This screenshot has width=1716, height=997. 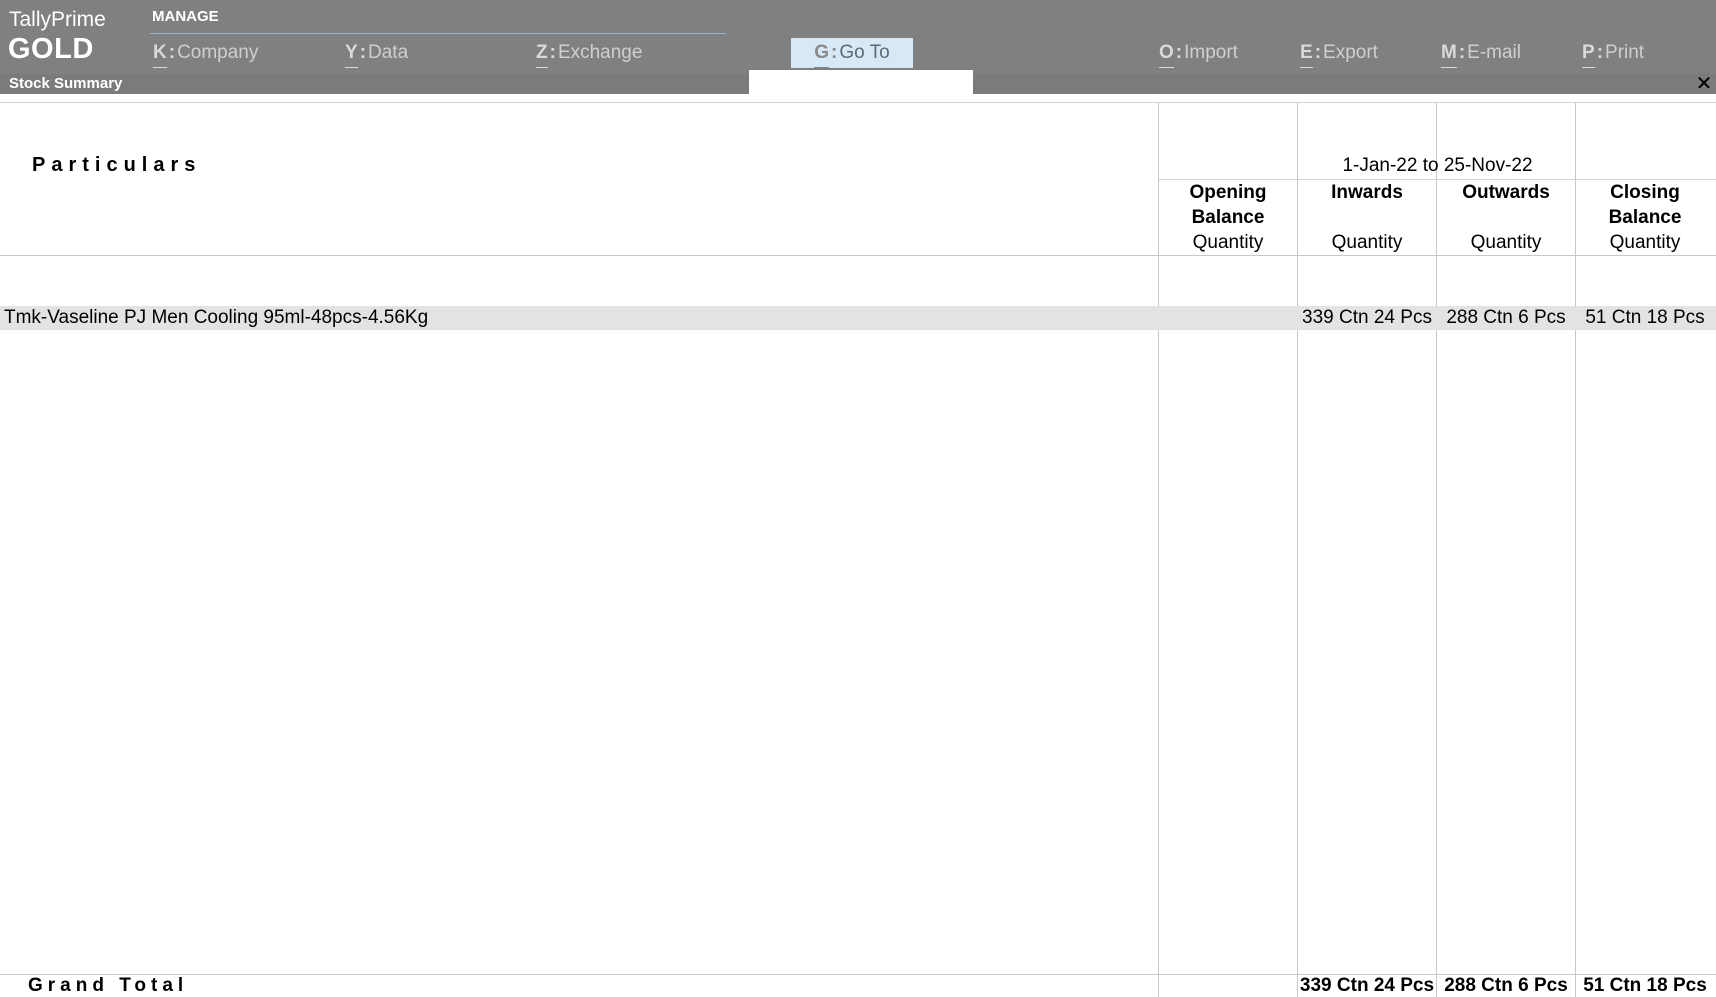 What do you see at coordinates (858, 255) in the screenshot?
I see `header-bottom-rule` at bounding box center [858, 255].